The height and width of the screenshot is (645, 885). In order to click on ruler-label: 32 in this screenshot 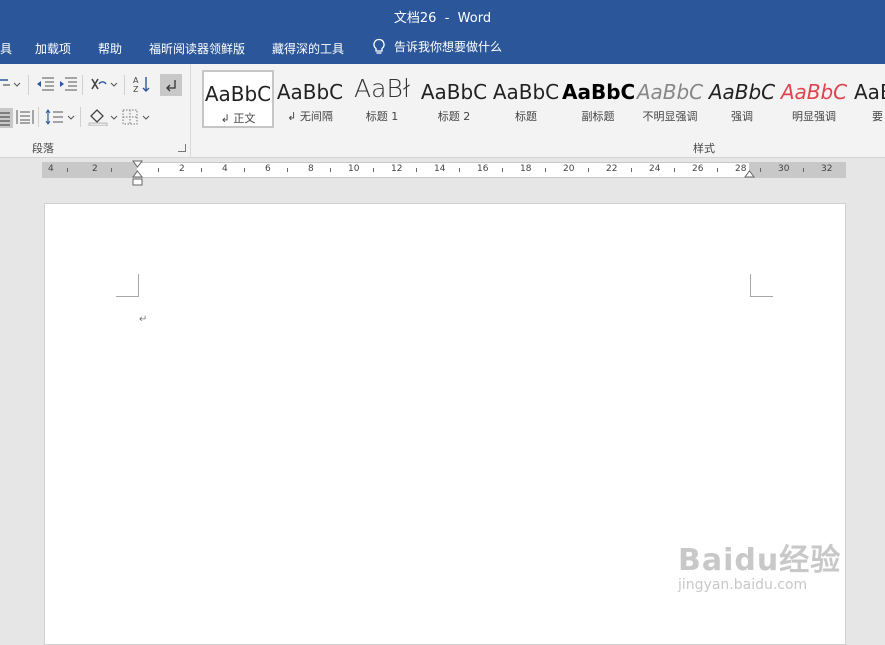, I will do `click(827, 169)`.